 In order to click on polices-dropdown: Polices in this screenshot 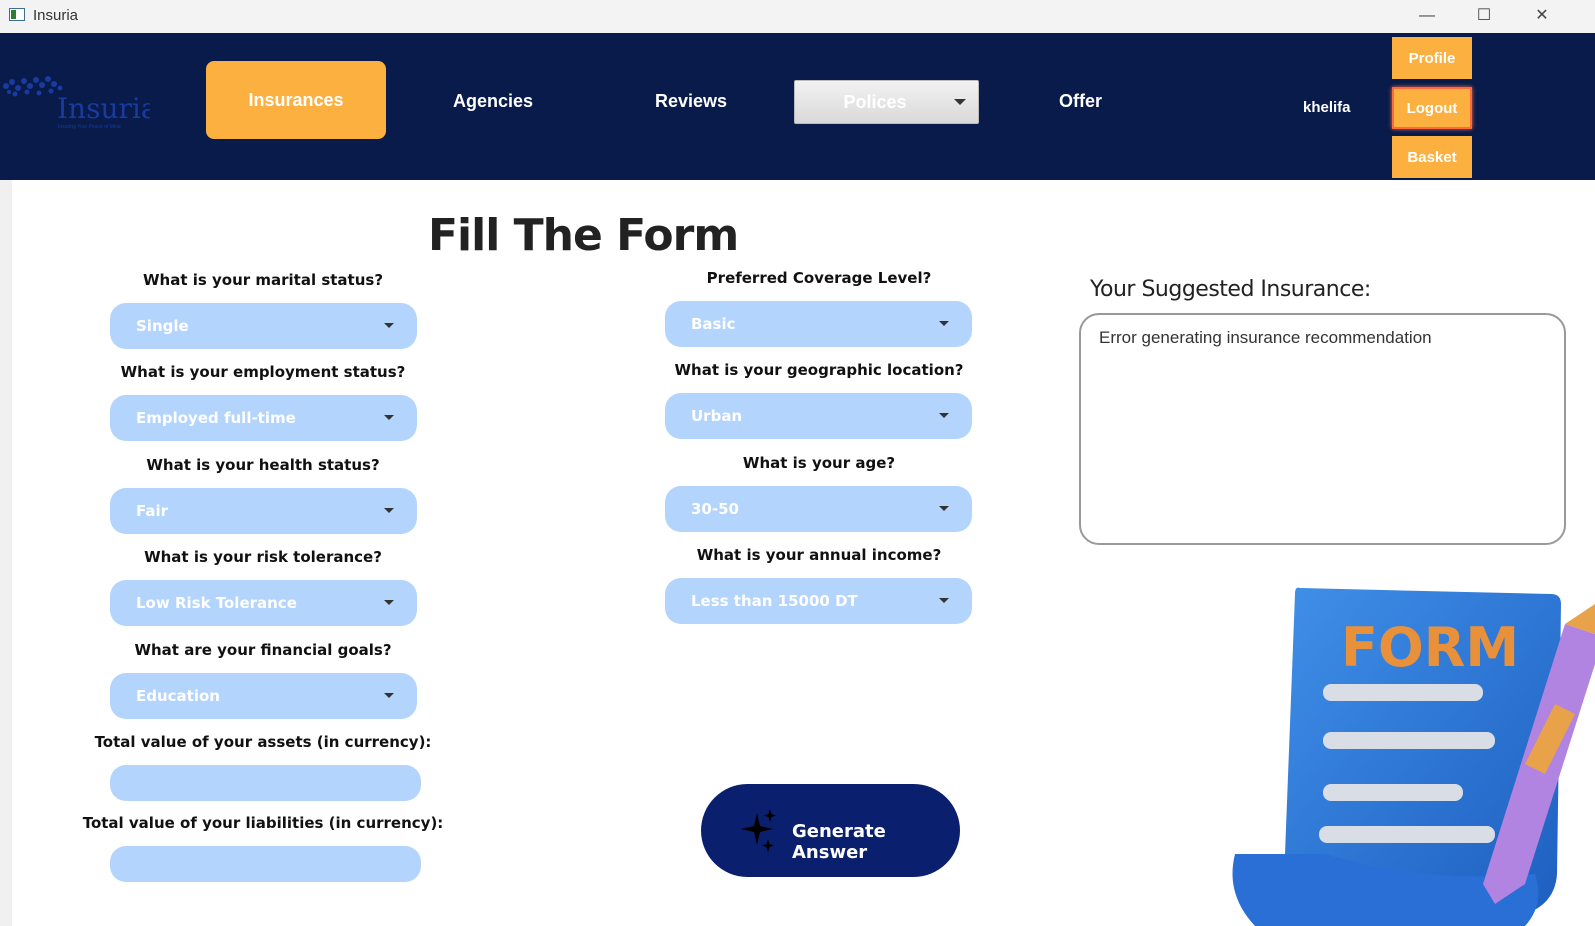, I will do `click(886, 102)`.